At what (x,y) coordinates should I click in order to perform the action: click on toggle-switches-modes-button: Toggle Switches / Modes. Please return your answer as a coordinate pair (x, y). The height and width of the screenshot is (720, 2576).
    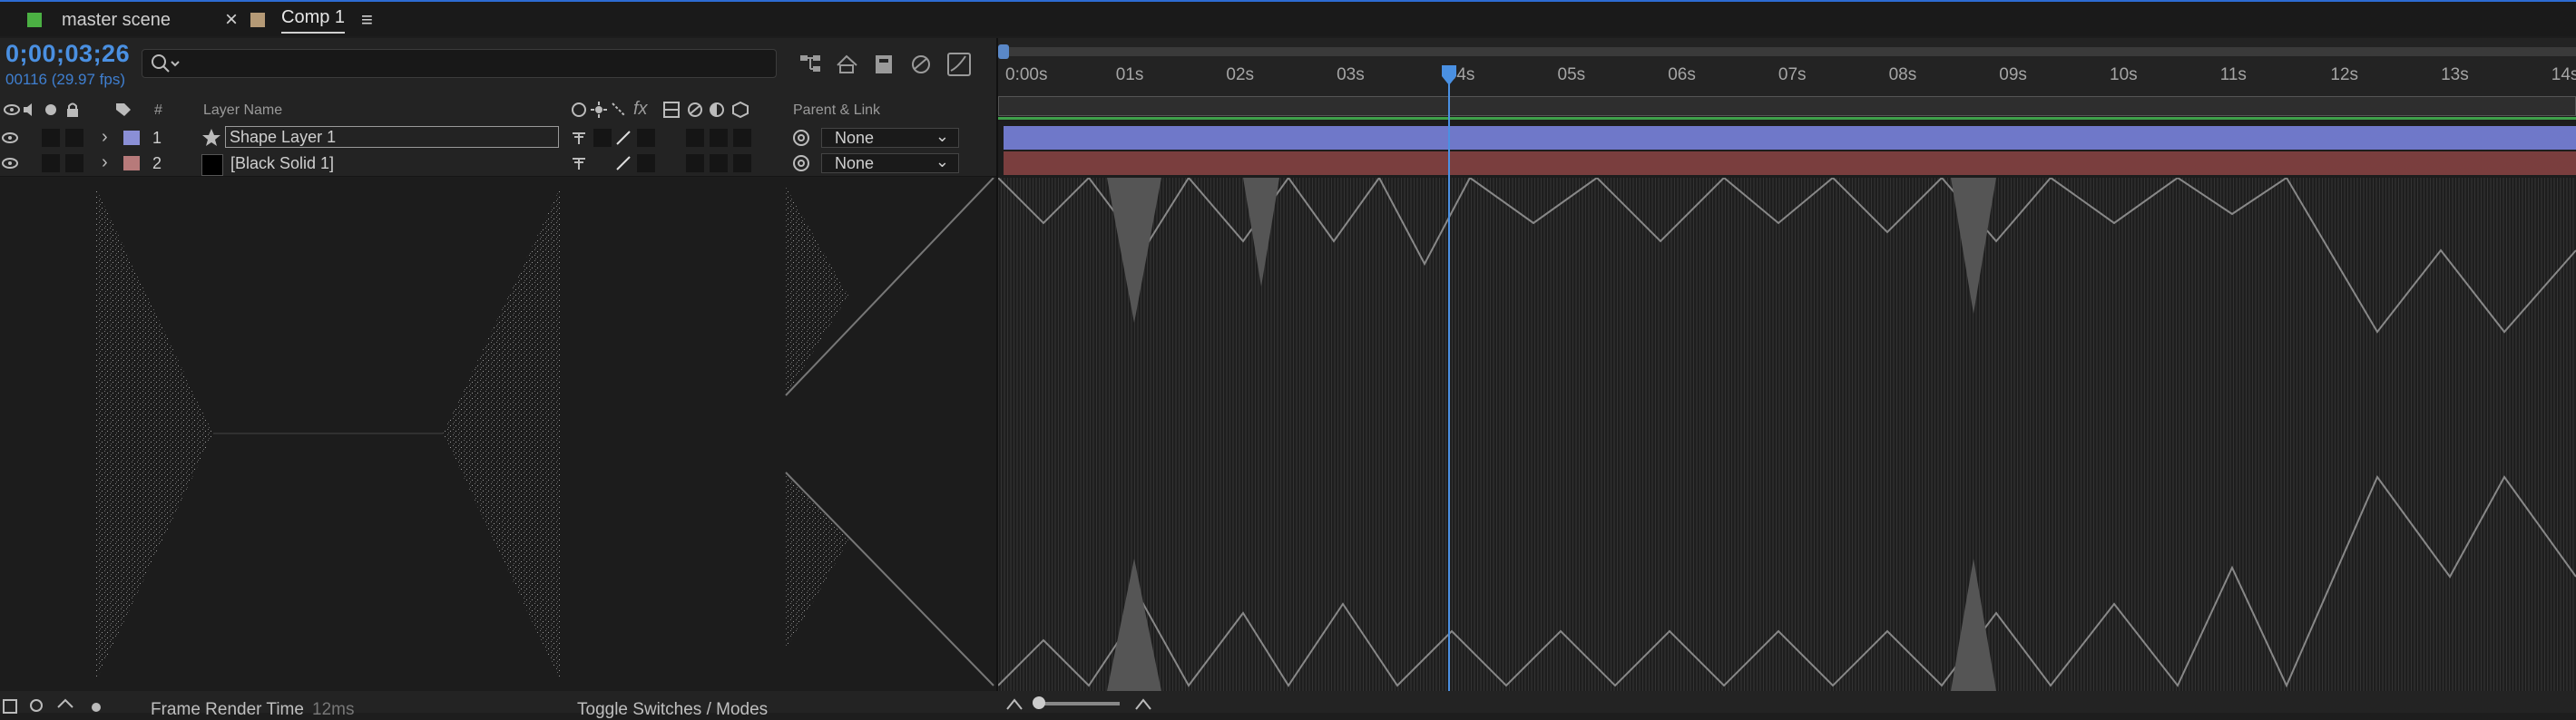
    Looking at the image, I should click on (672, 710).